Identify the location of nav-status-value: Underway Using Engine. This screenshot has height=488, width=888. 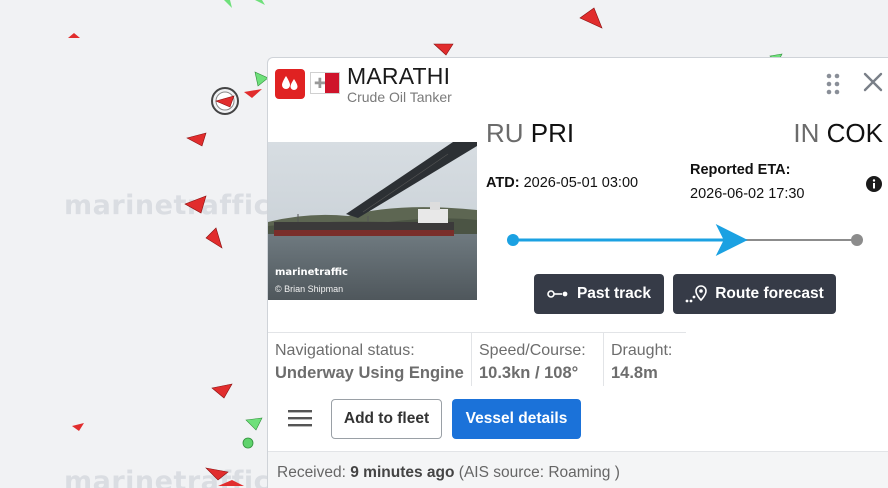
(369, 373).